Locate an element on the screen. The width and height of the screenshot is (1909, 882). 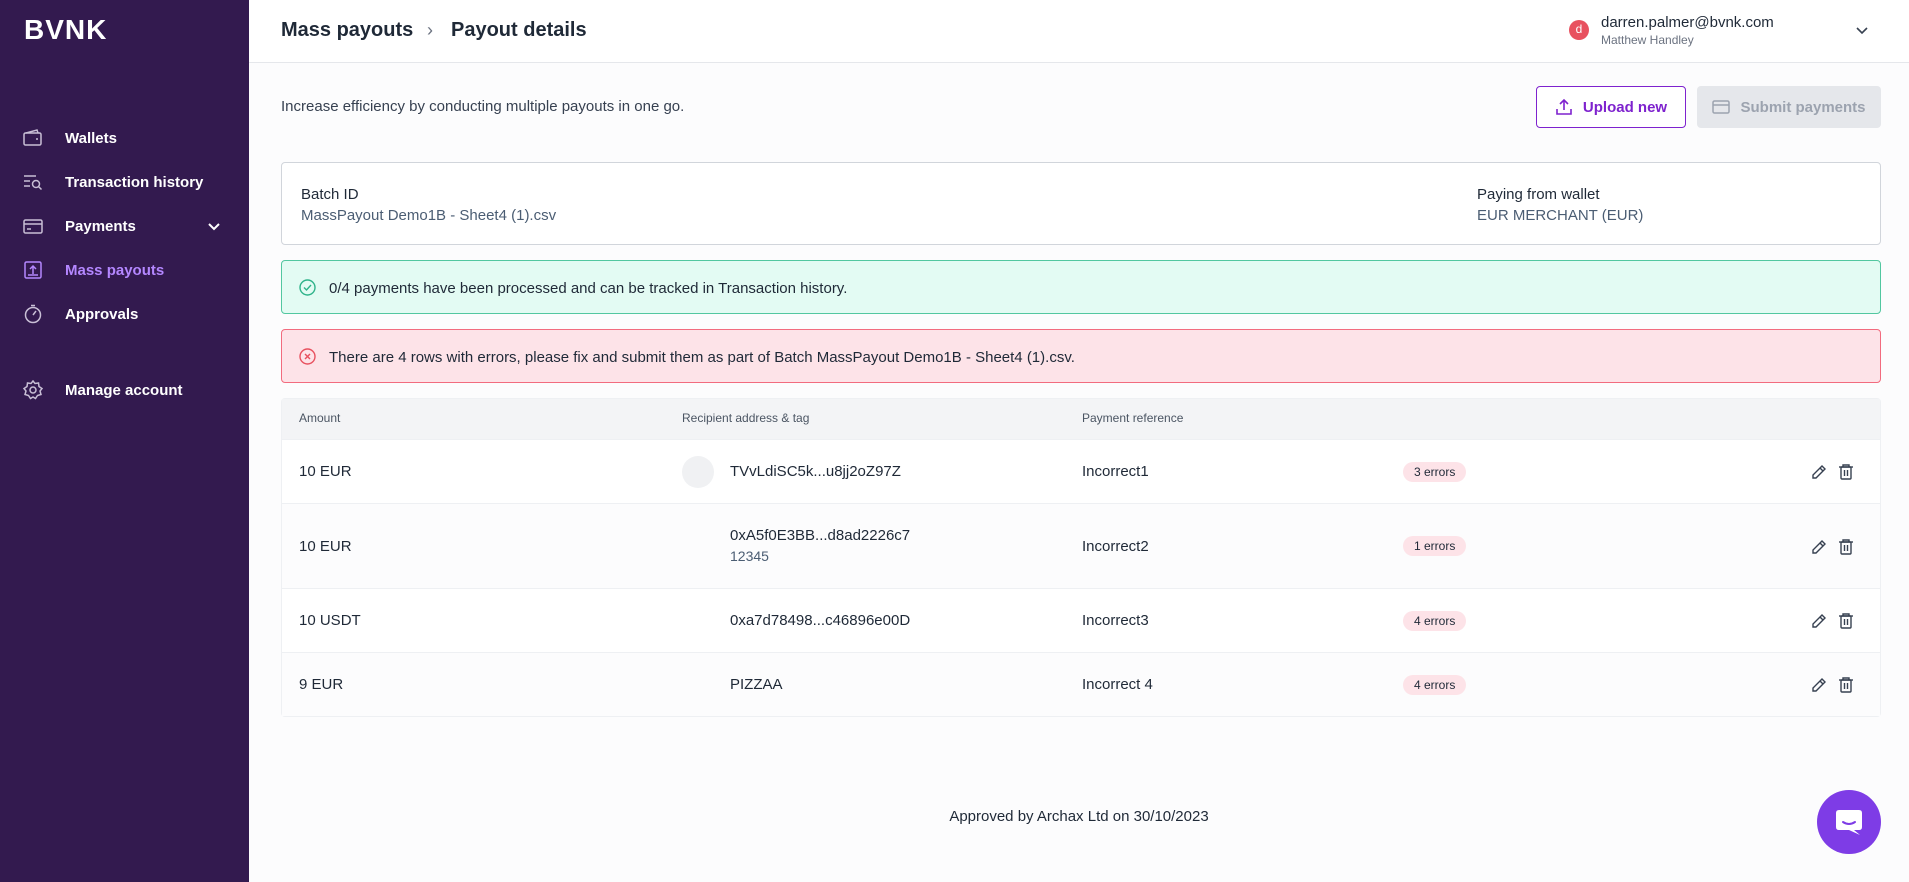
breadcrumb-mass-payouts: Mass payouts is located at coordinates (347, 30).